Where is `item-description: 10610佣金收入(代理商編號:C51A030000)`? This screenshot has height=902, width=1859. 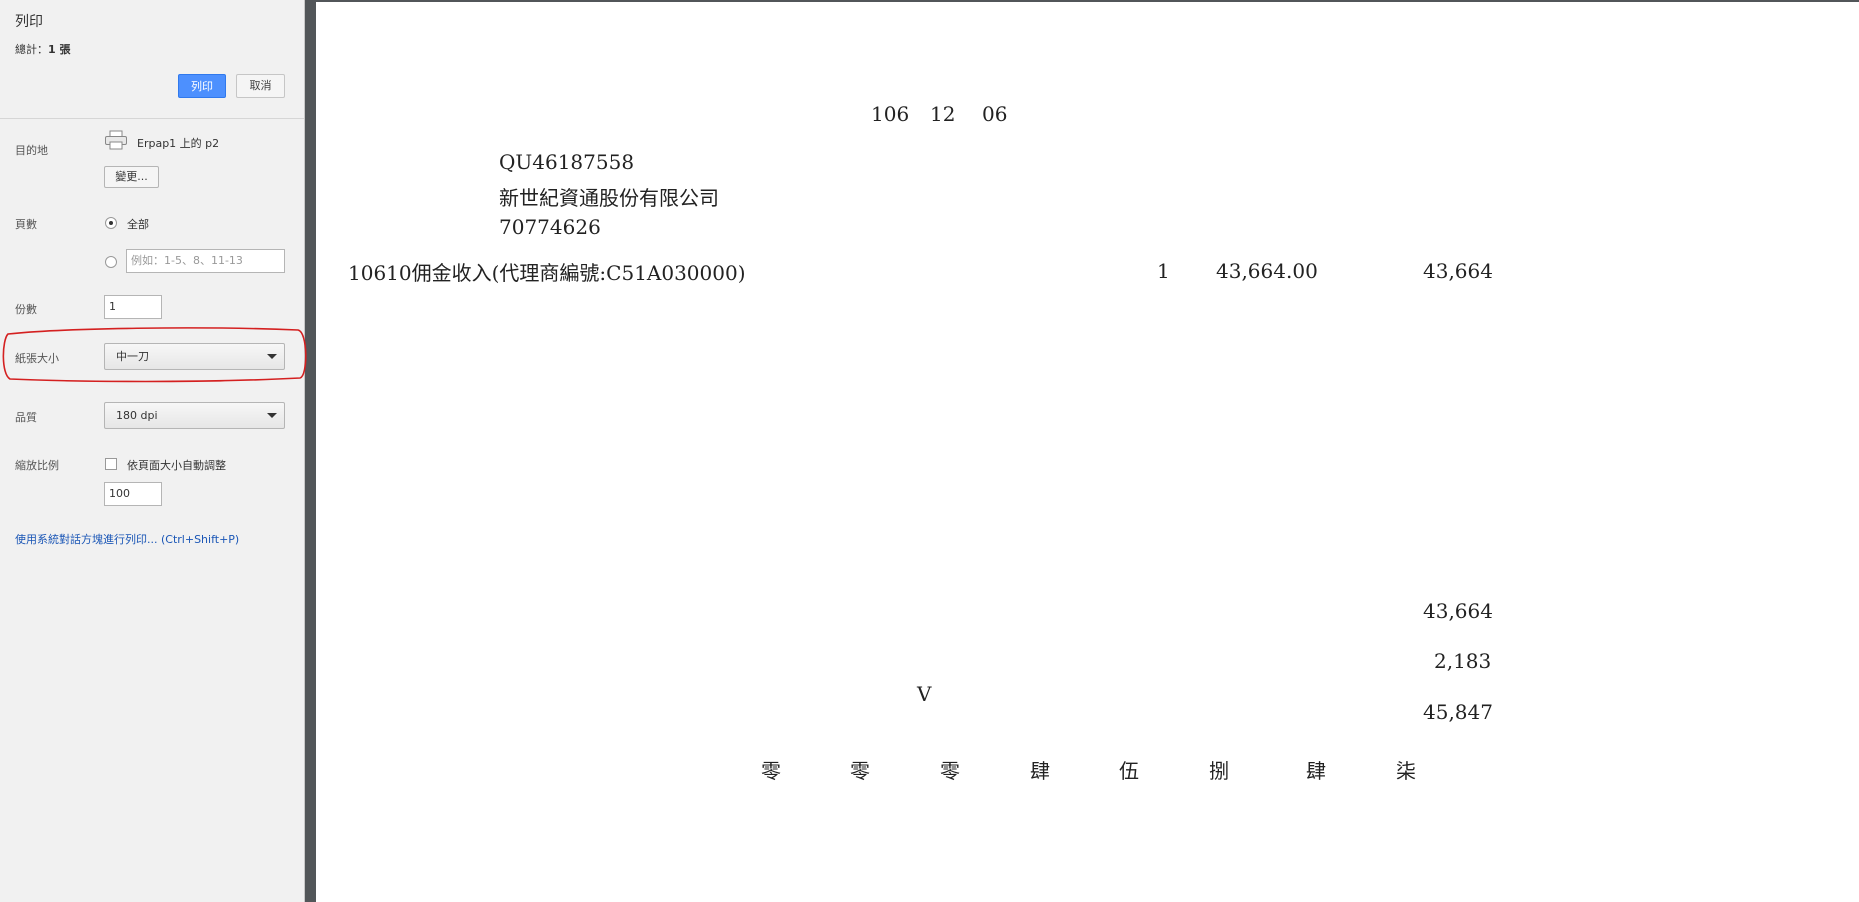
item-description: 10610佣金收入(代理商編號:C51A030000) is located at coordinates (547, 273).